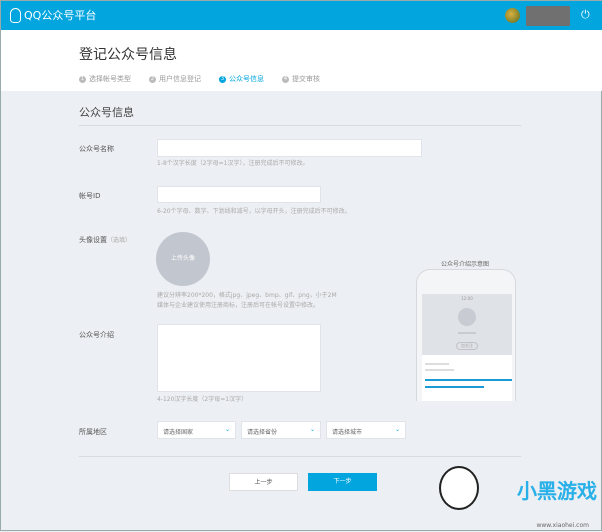 The image size is (602, 532). I want to click on follow-button: 加关注, so click(467, 346).